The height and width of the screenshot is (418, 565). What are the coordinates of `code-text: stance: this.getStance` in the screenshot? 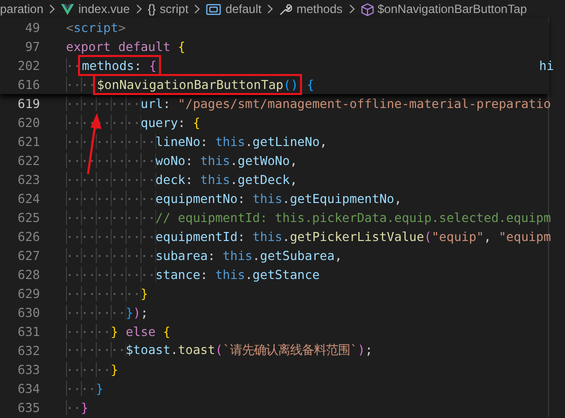 It's located at (193, 274).